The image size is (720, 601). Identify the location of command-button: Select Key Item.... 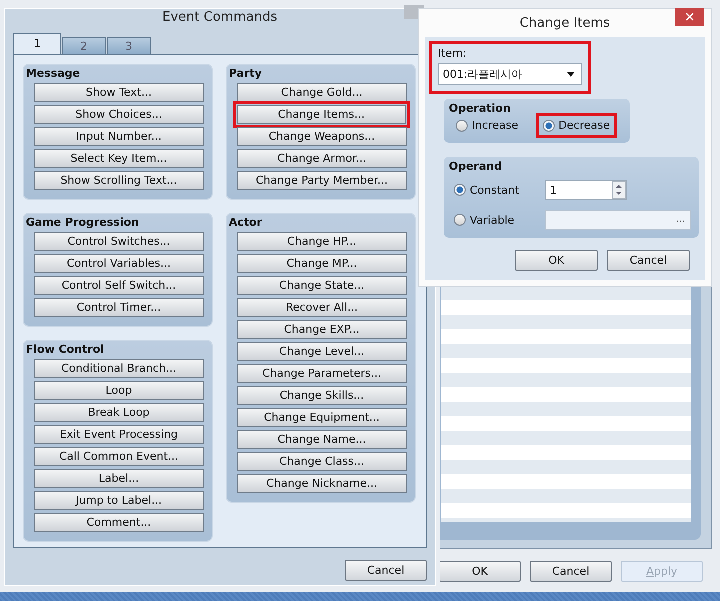
(119, 158).